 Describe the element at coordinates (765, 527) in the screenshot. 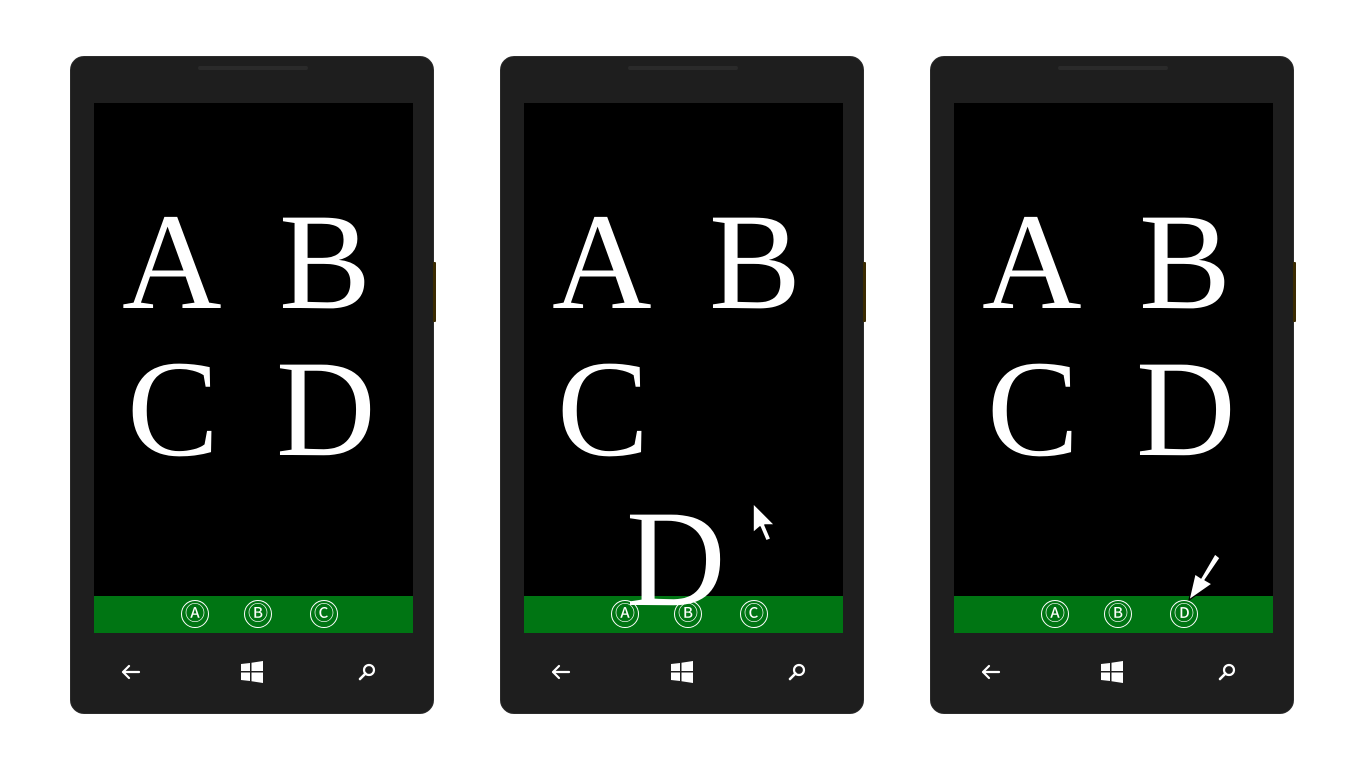

I see `mouse-pointer-icon` at that location.